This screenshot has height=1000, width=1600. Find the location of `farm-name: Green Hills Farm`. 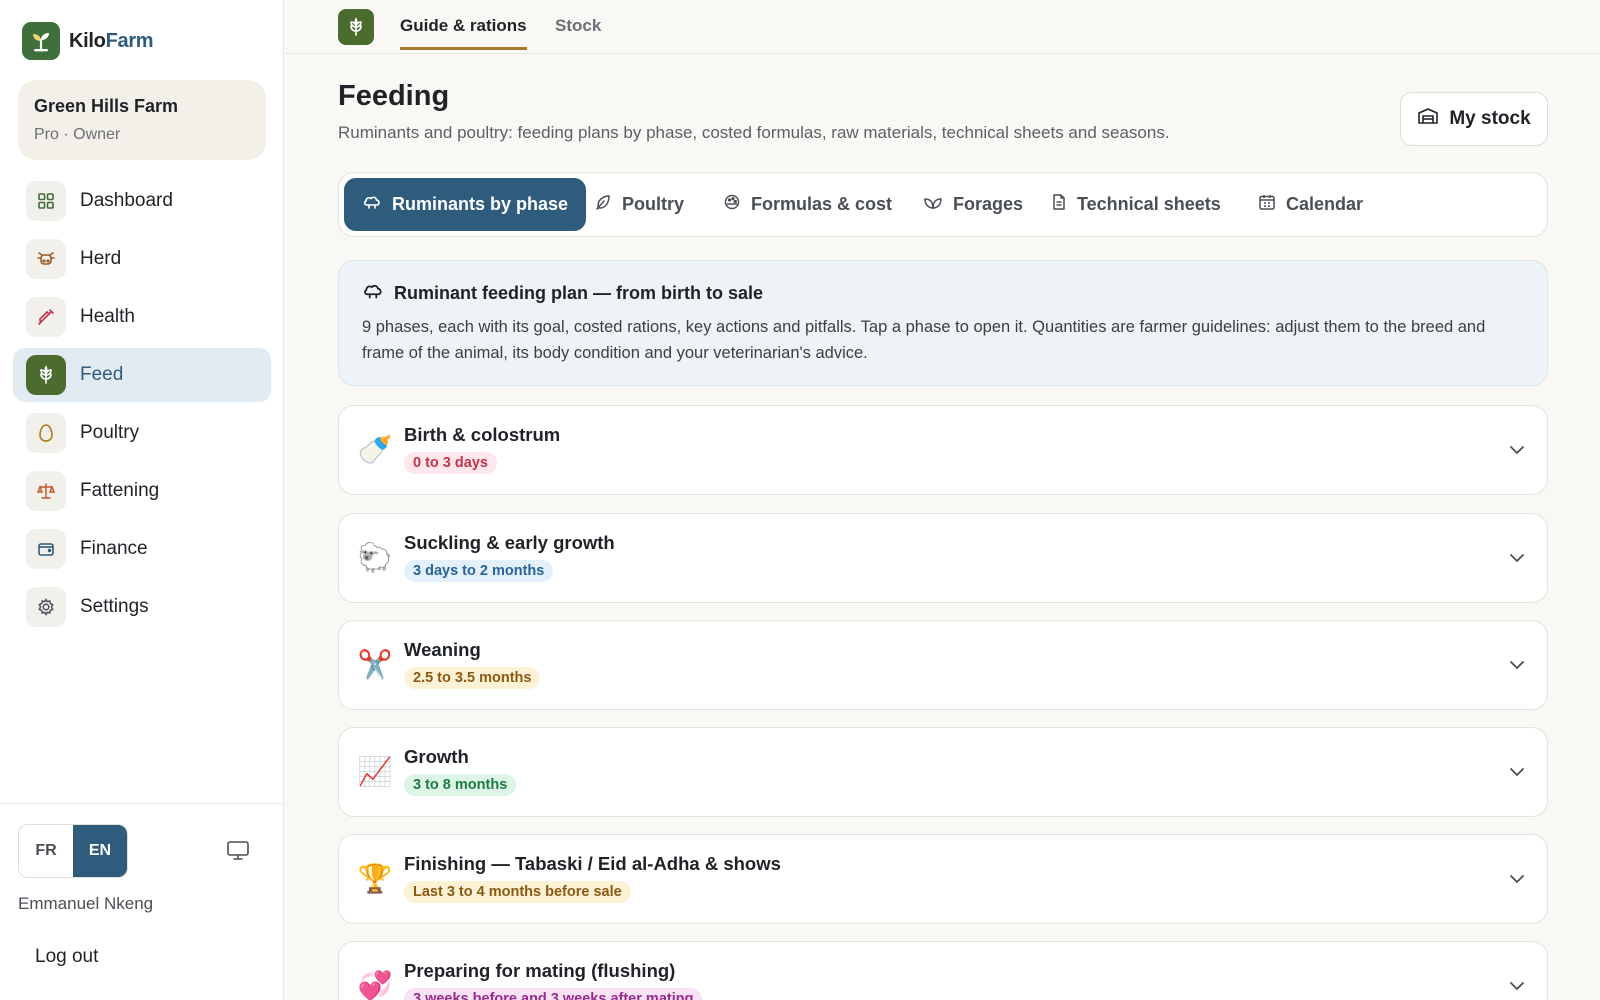

farm-name: Green Hills Farm is located at coordinates (106, 106).